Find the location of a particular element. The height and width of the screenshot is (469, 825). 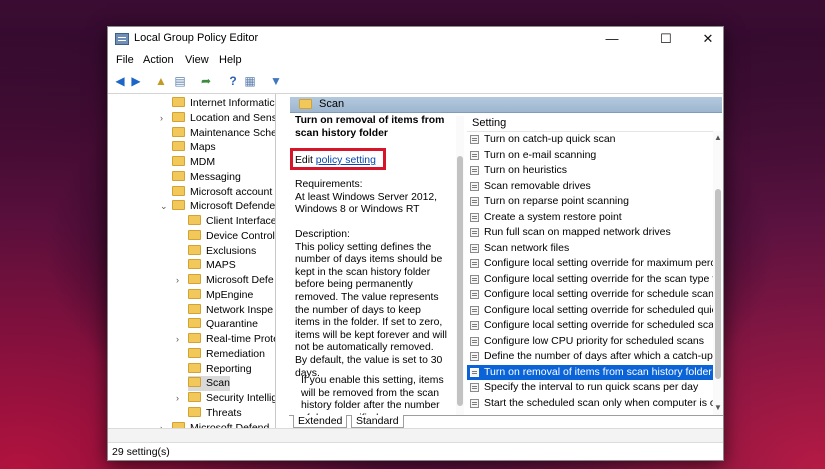

horizontal-scrollbar is located at coordinates (415, 435).